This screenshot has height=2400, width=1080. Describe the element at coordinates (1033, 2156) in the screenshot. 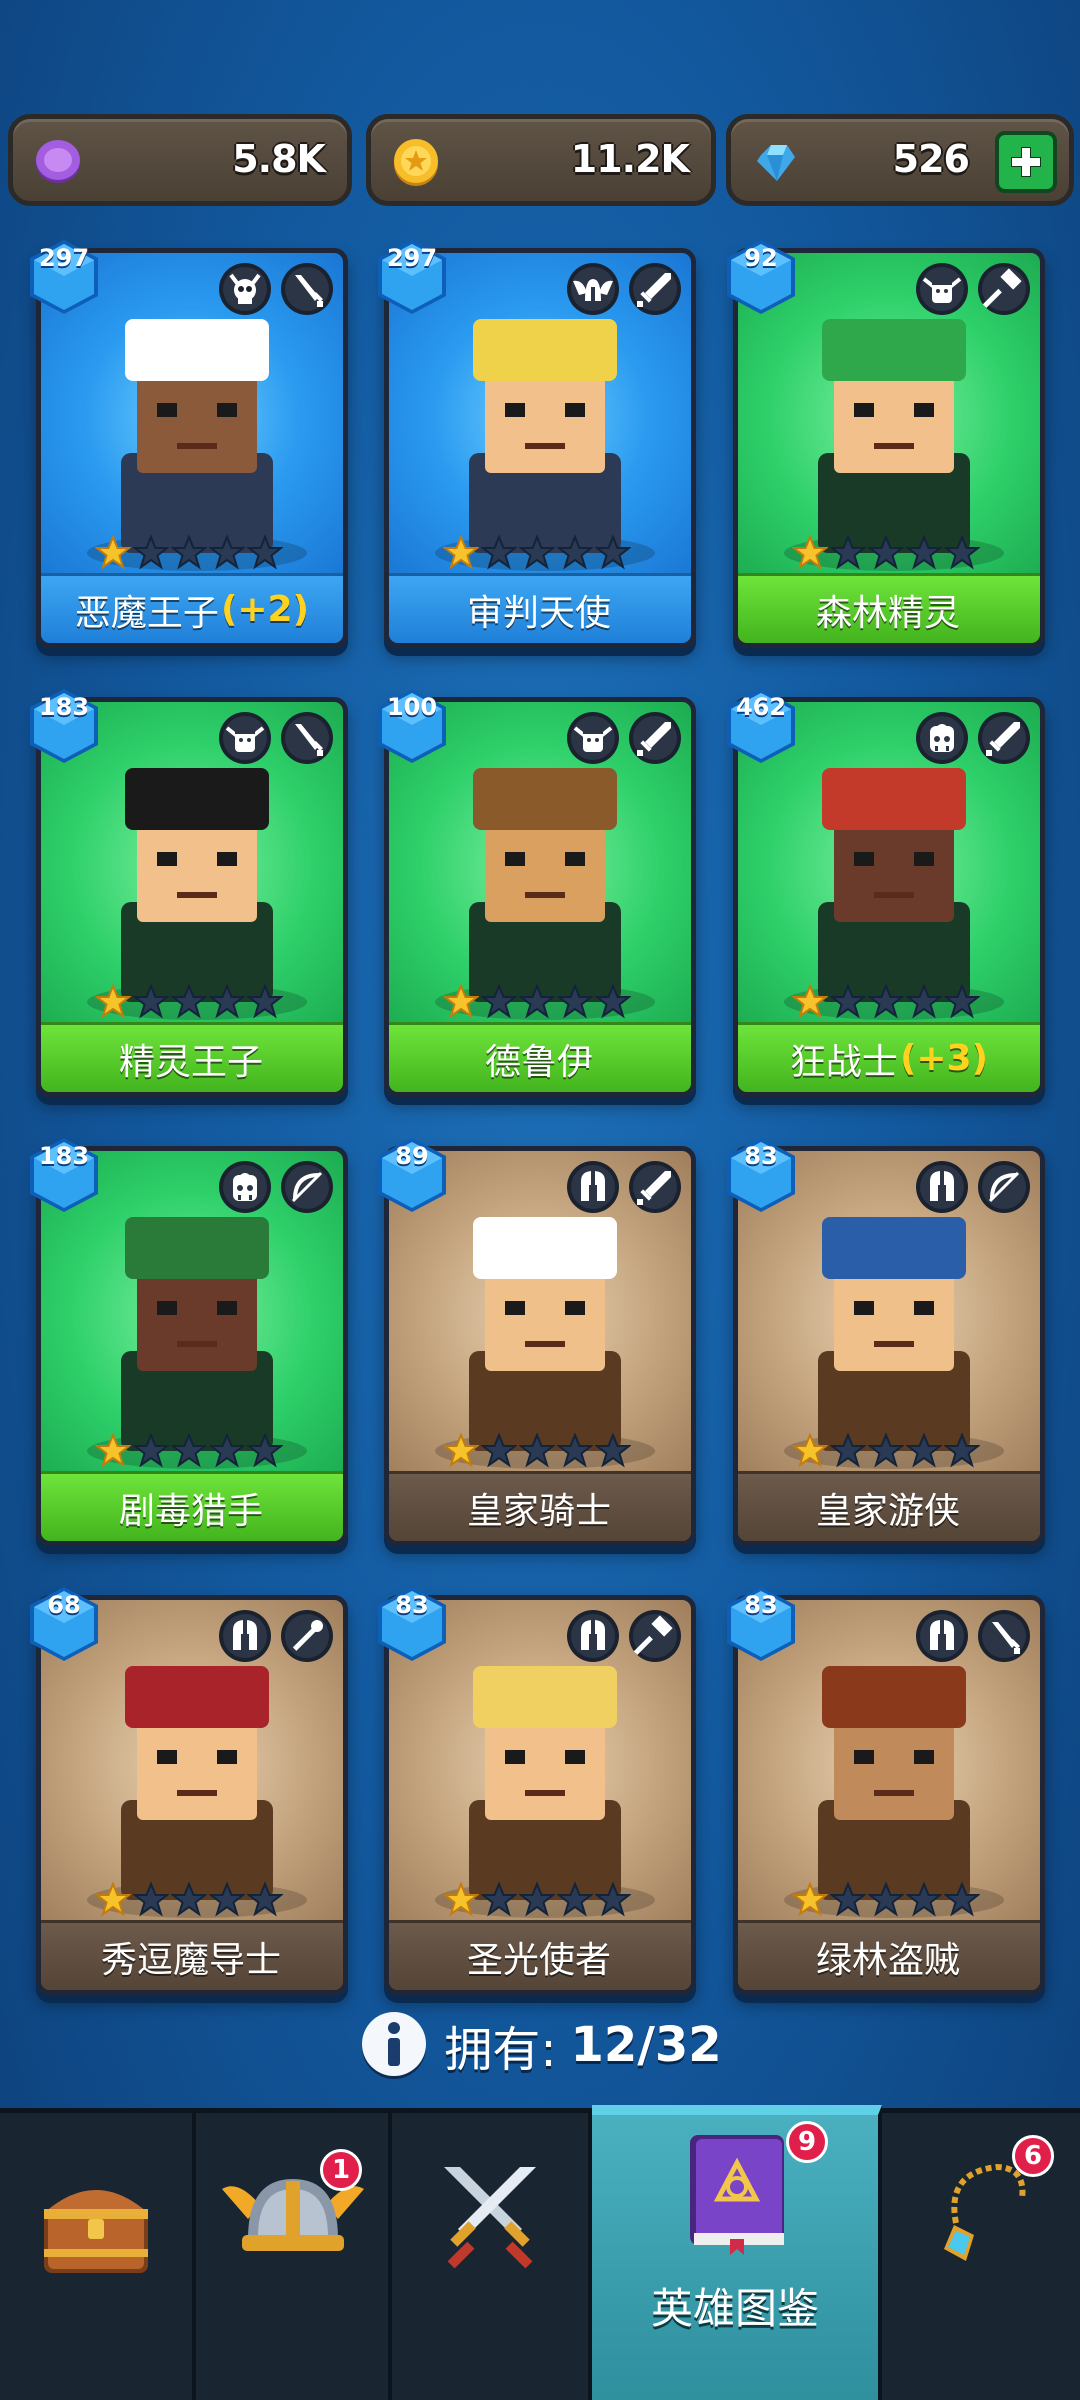

I see `amulet-badge: 6` at that location.